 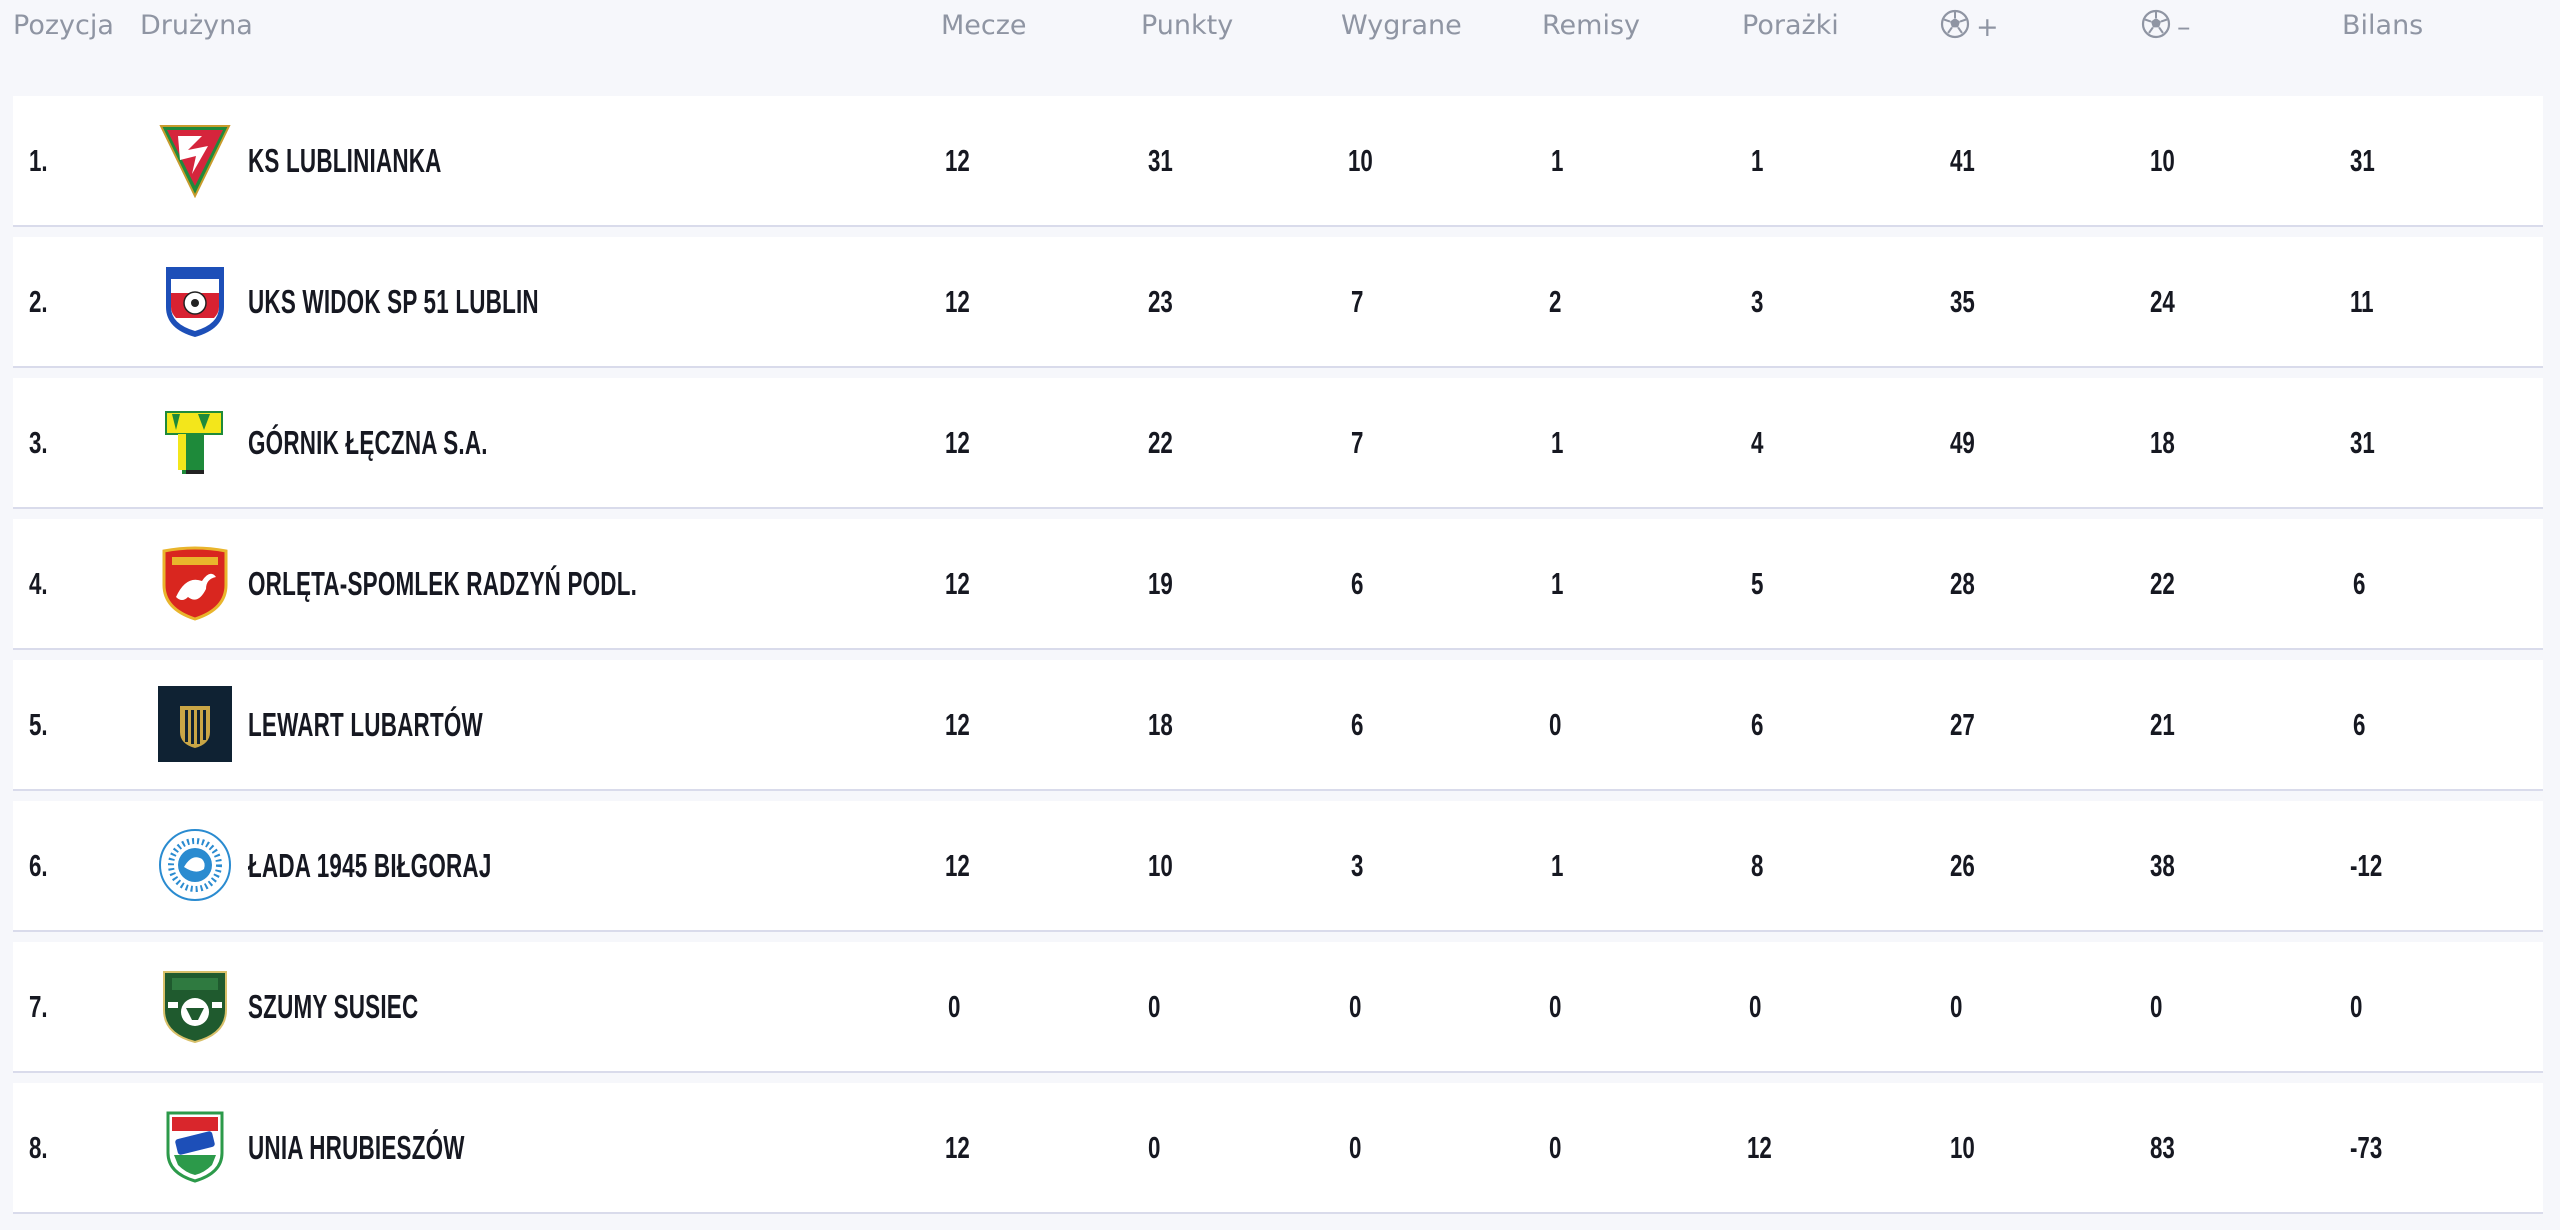 I want to click on position-cell: 2., so click(x=38, y=301).